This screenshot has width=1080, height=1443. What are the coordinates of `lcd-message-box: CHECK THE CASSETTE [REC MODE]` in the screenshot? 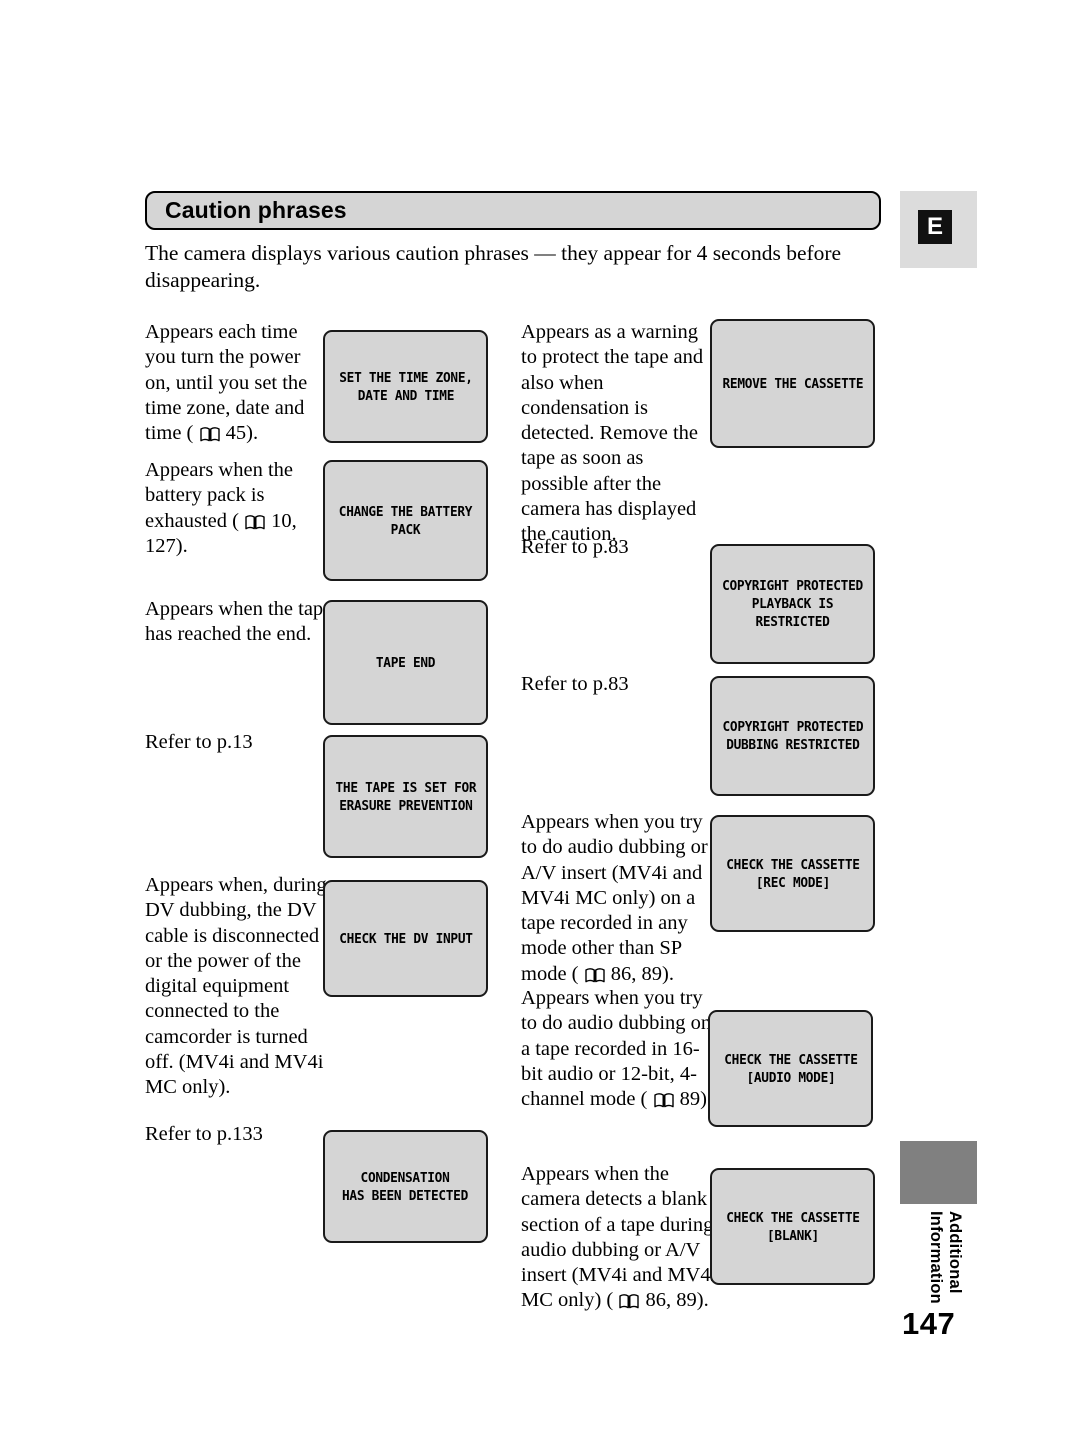 It's located at (792, 873).